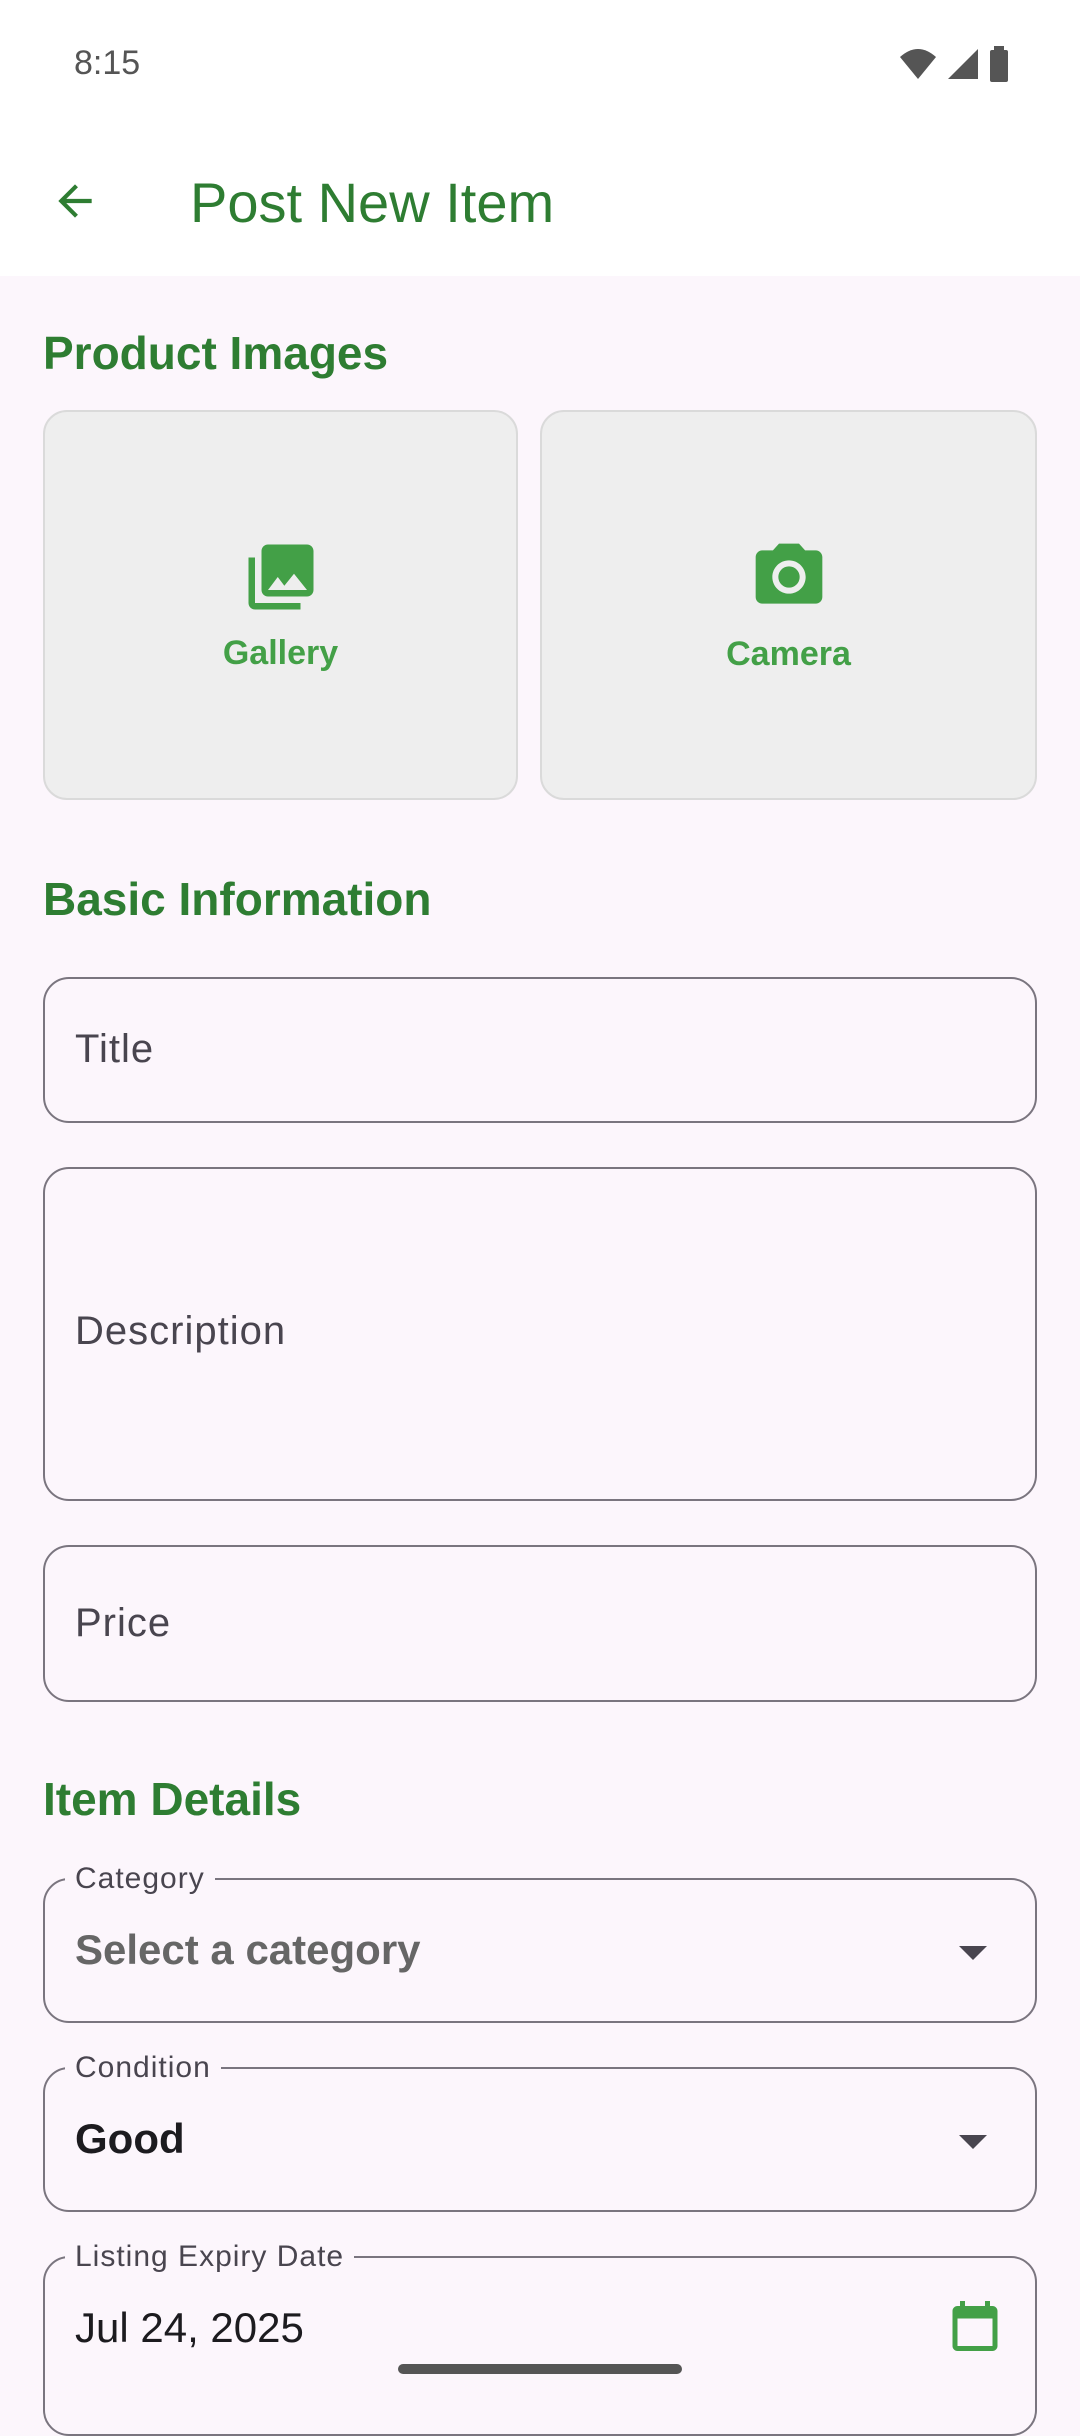 The height and width of the screenshot is (2436, 1080). What do you see at coordinates (123, 1623) in the screenshot?
I see `price-placeholder: Price` at bounding box center [123, 1623].